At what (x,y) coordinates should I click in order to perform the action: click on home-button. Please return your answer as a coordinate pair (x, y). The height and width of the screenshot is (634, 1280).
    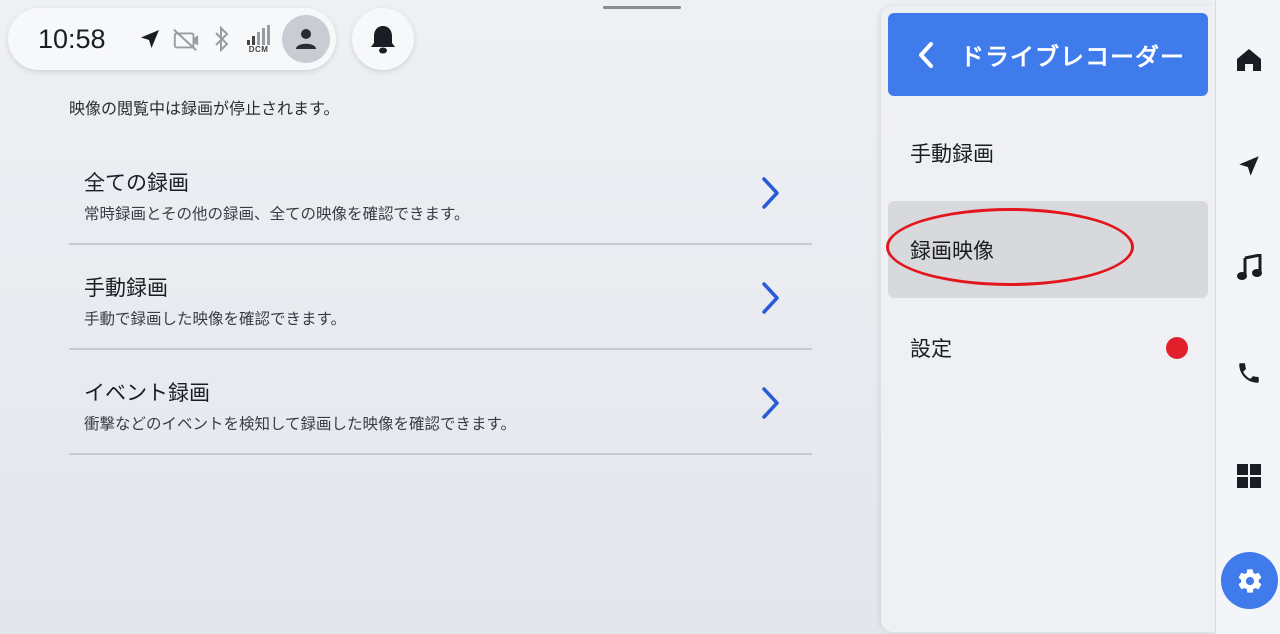
    Looking at the image, I should click on (1248, 60).